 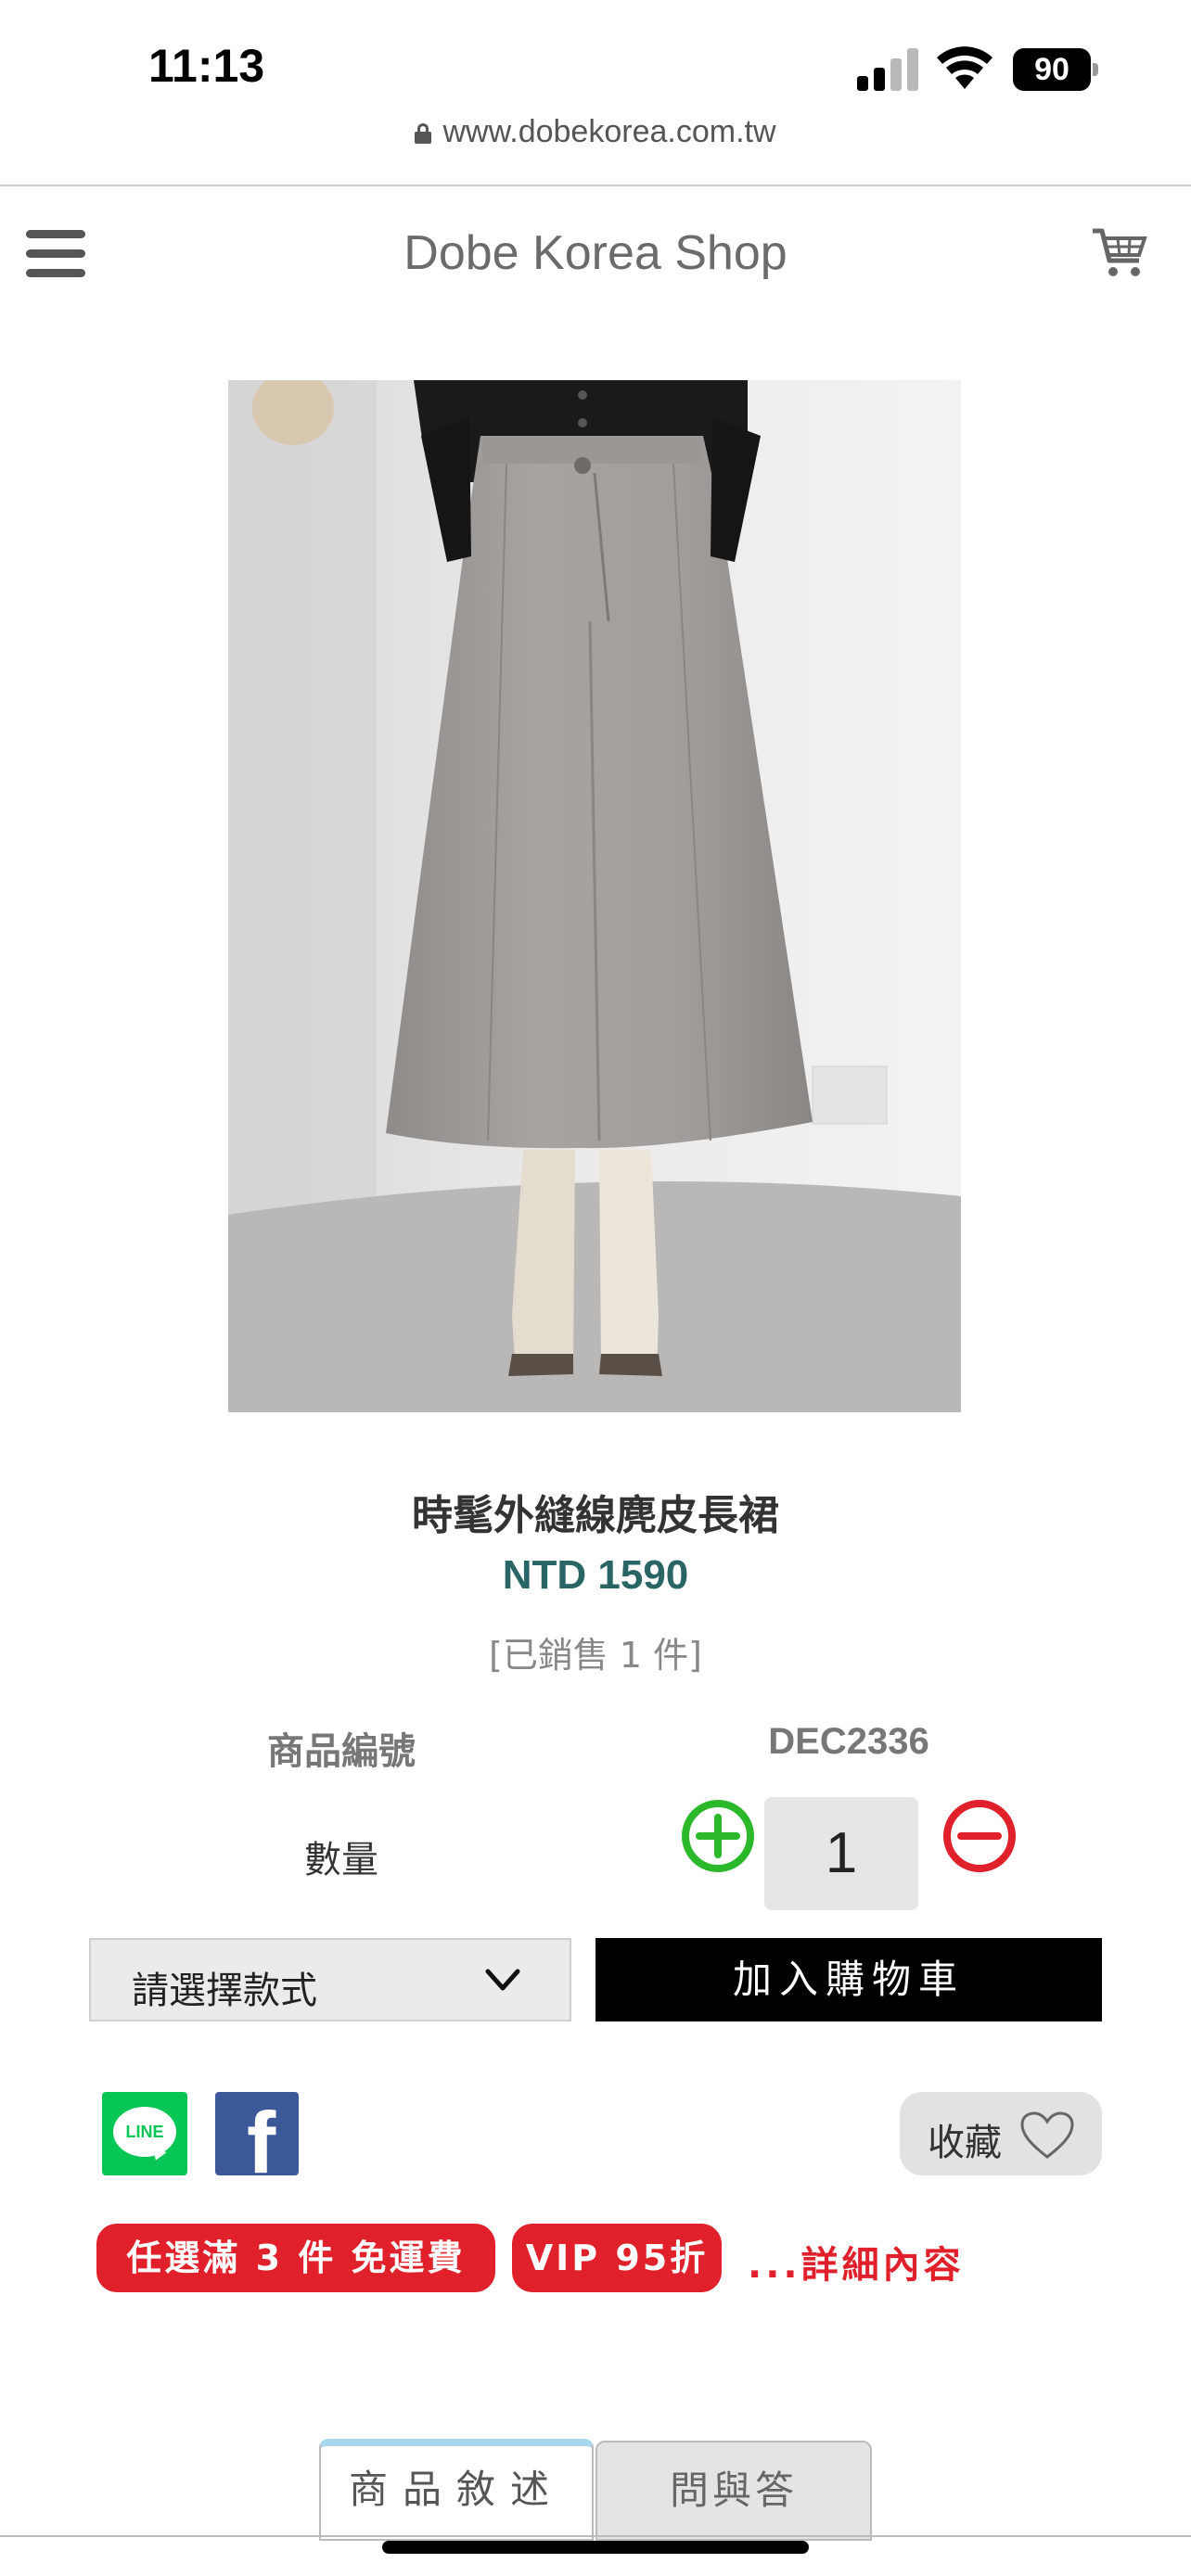 What do you see at coordinates (296, 2258) in the screenshot?
I see `promo-badge-free-shipping: 任選滿 3 件 免運費` at bounding box center [296, 2258].